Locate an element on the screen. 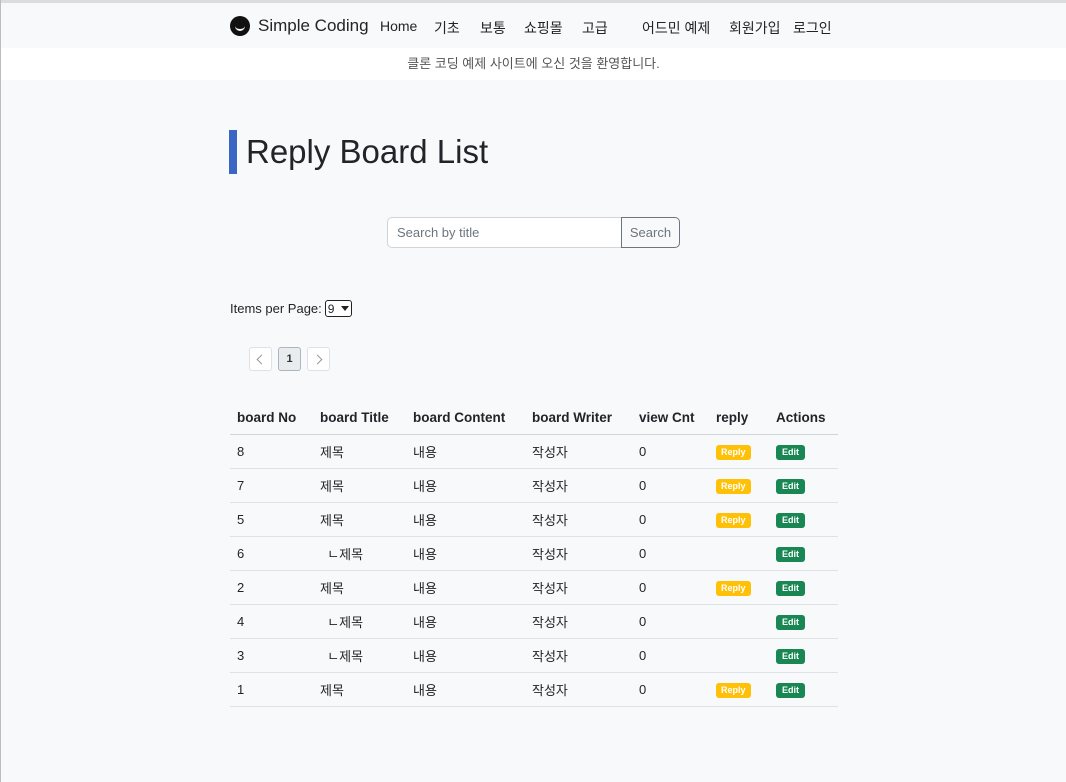  cell-board-no: 8 is located at coordinates (271, 451).